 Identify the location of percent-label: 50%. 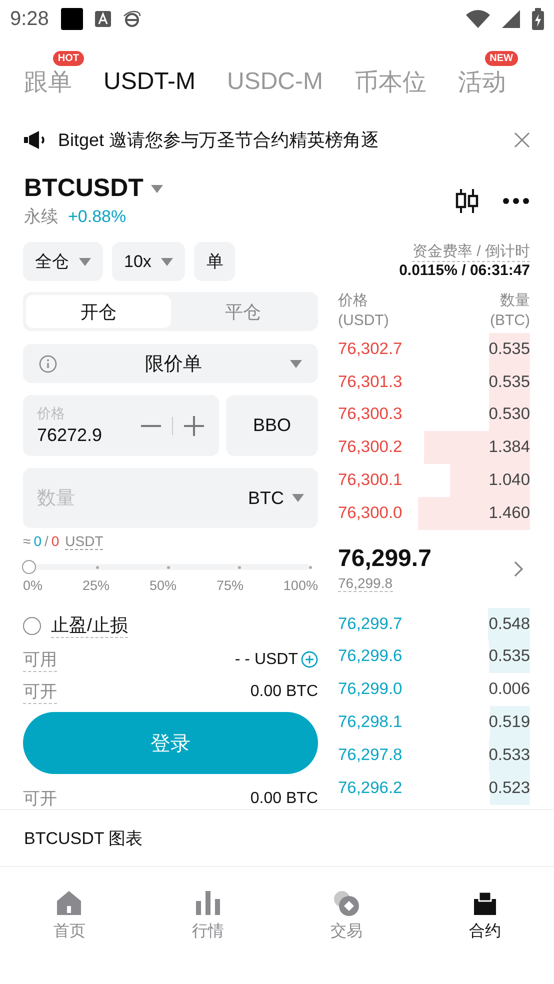
(162, 586).